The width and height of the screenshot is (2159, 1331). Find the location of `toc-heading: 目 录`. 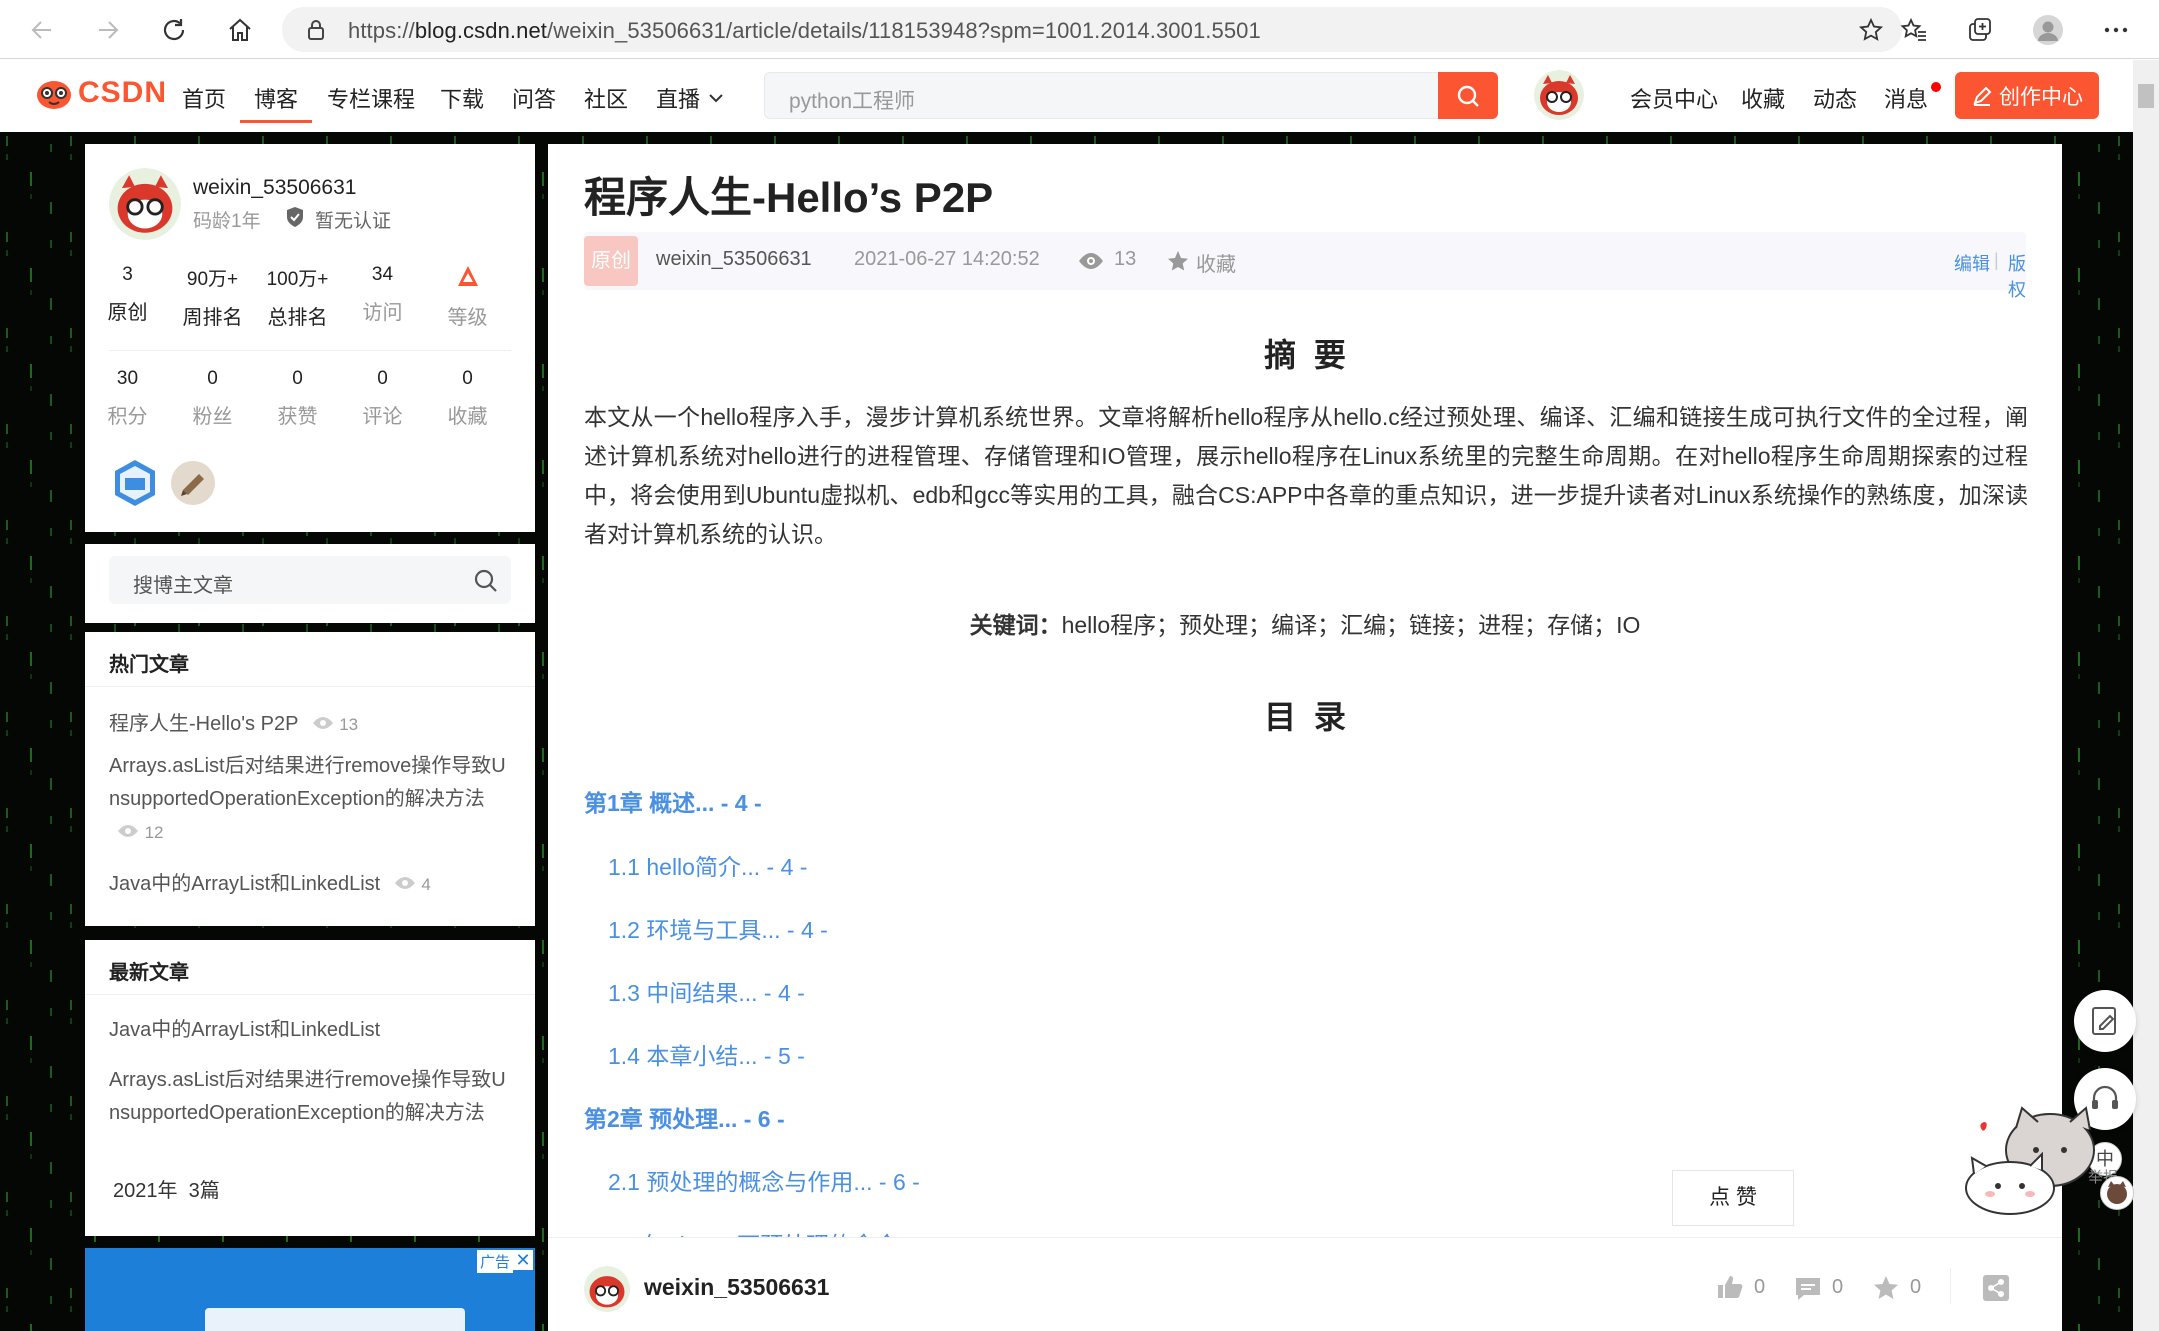

toc-heading: 目 录 is located at coordinates (1305, 717).